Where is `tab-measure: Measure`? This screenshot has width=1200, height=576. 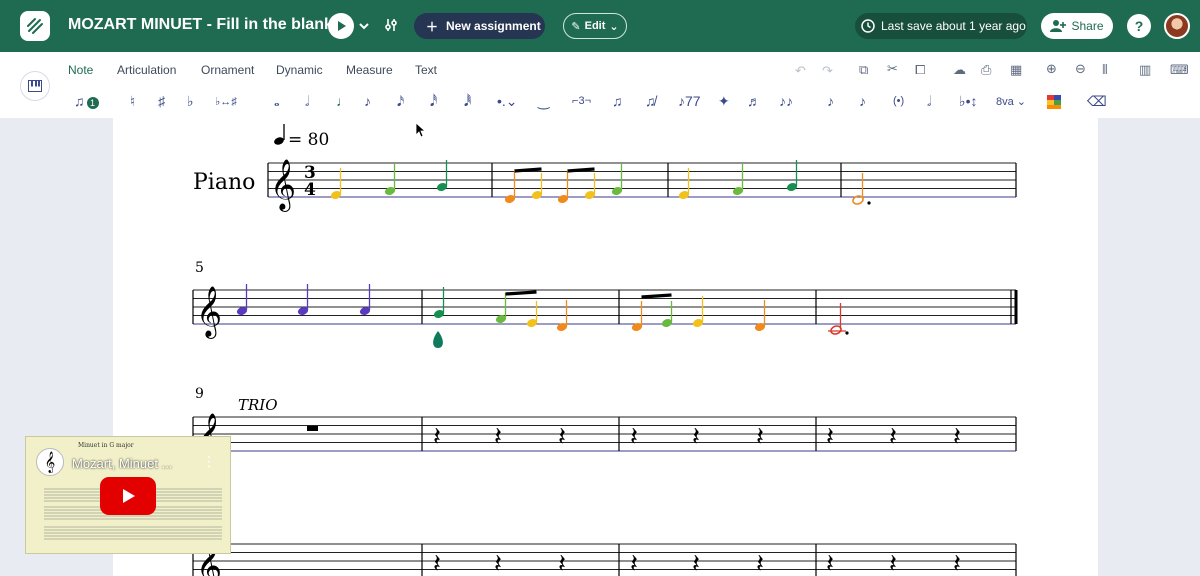 tab-measure: Measure is located at coordinates (369, 70).